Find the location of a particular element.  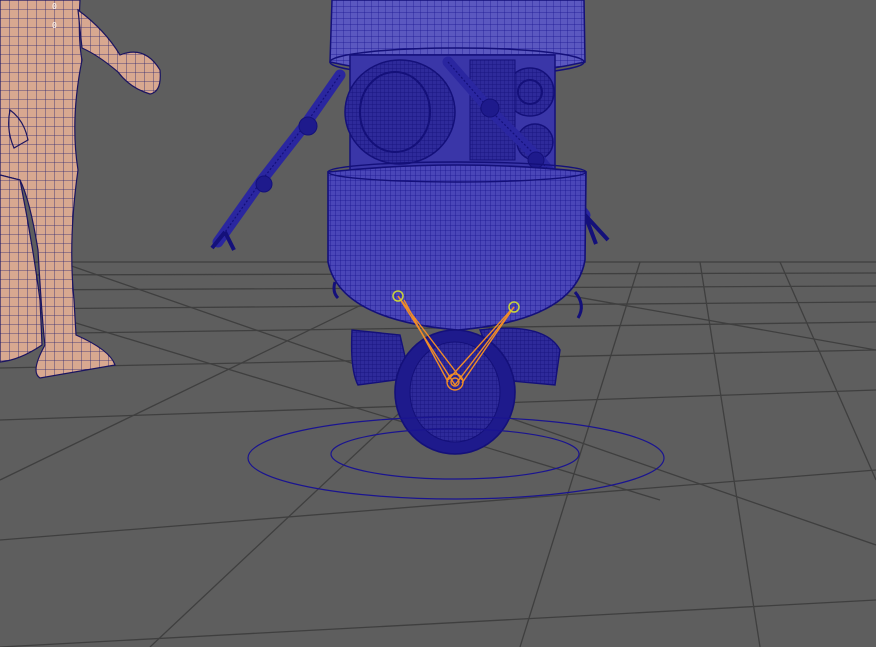

hud-label-2: 0 is located at coordinates (54, 25).